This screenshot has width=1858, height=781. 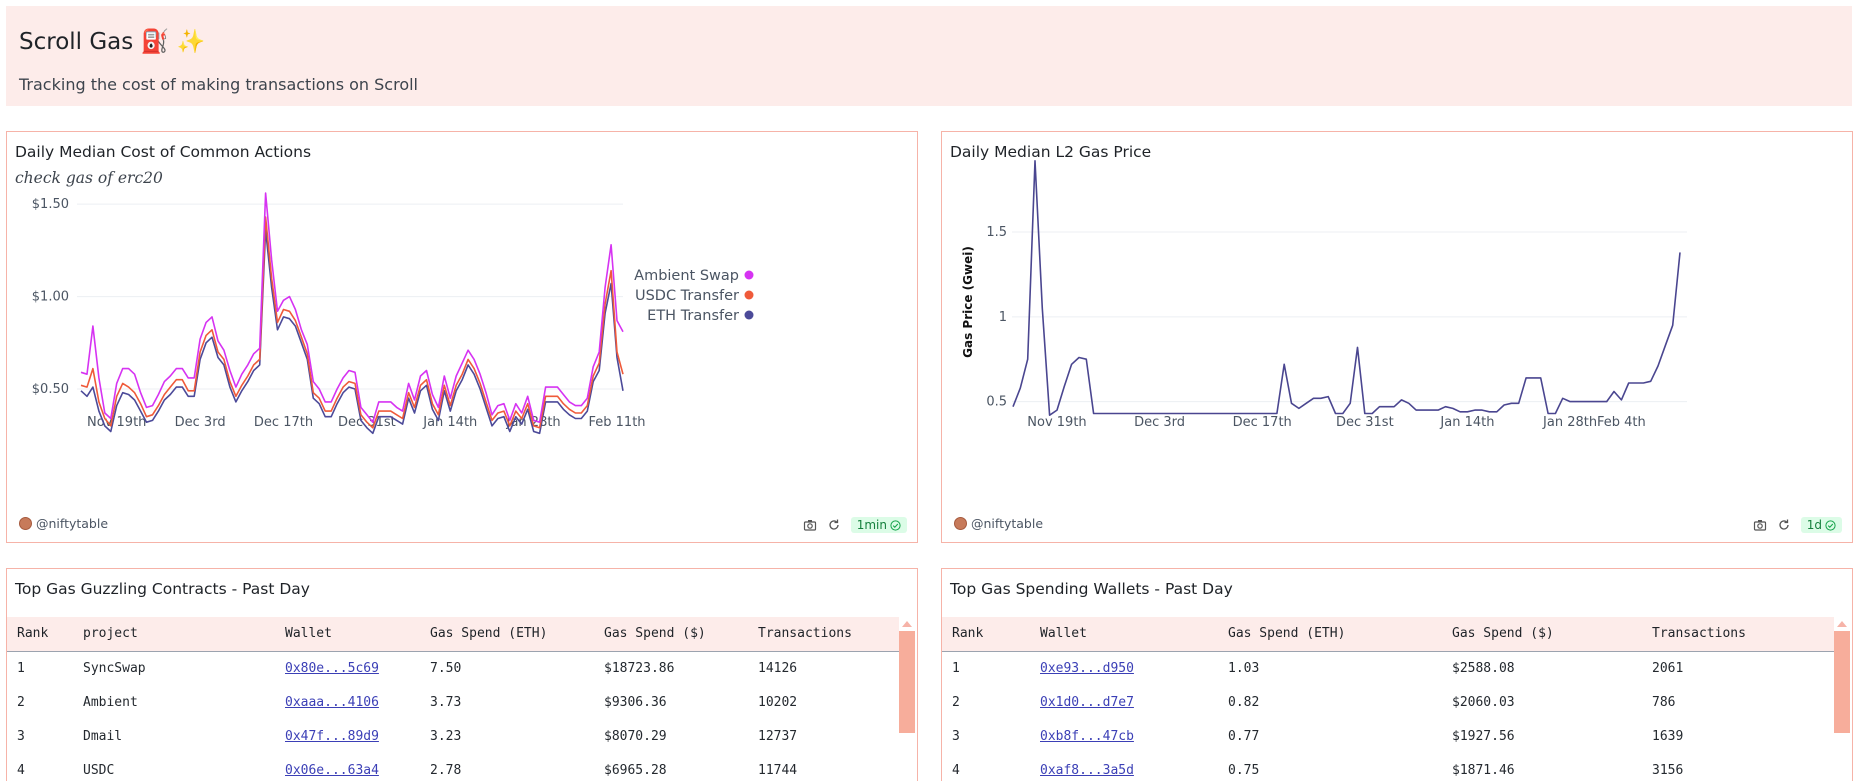 I want to click on gas-eth-cell: 3.73, so click(x=446, y=702).